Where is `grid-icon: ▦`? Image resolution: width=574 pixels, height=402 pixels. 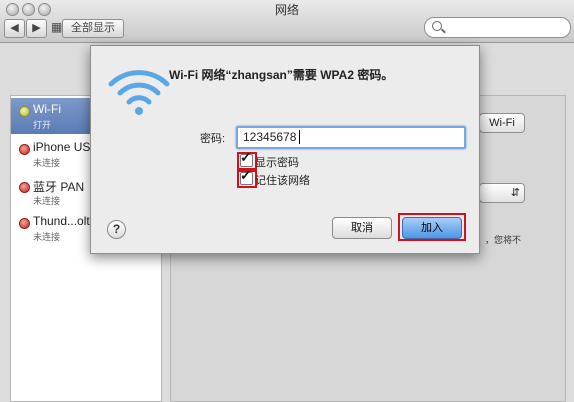
grid-icon: ▦ is located at coordinates (56, 27).